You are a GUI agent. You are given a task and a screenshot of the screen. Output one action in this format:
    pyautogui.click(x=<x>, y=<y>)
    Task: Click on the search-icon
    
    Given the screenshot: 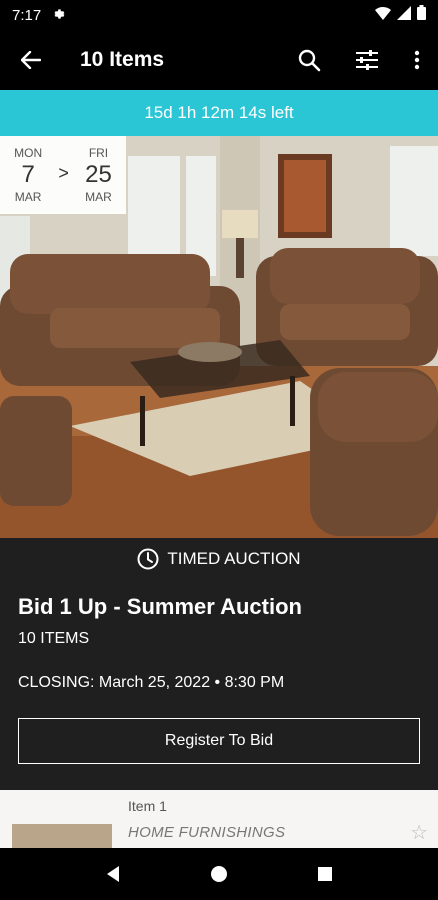 What is the action you would take?
    pyautogui.click(x=309, y=60)
    